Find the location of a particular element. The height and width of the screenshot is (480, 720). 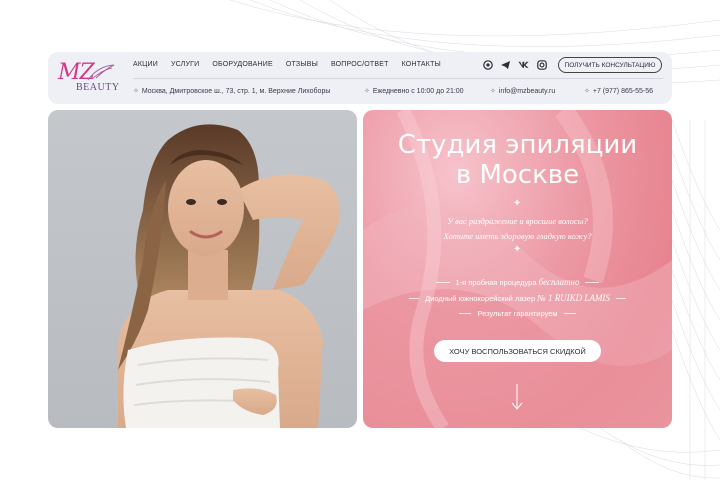

whatsapp-icon is located at coordinates (487, 64).